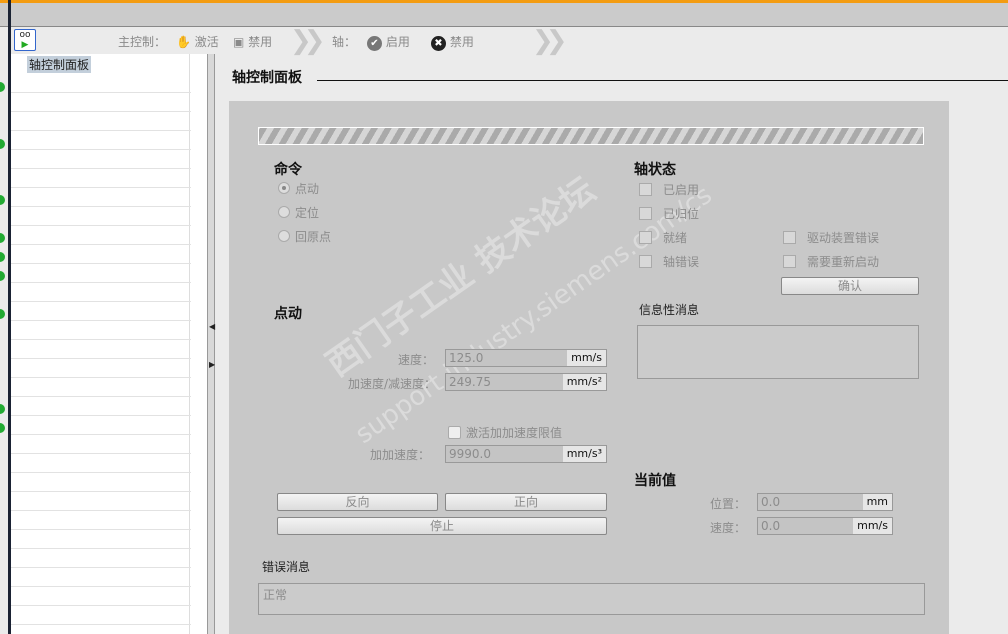  What do you see at coordinates (416, 360) in the screenshot?
I see `speed-label: 速度：` at bounding box center [416, 360].